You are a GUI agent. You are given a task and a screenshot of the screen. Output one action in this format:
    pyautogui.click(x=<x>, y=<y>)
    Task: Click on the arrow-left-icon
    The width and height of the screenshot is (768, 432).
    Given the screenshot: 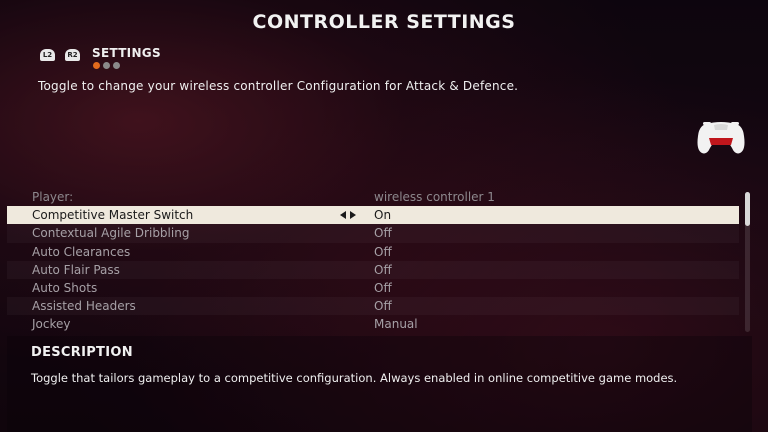 What is the action you would take?
    pyautogui.click(x=343, y=215)
    